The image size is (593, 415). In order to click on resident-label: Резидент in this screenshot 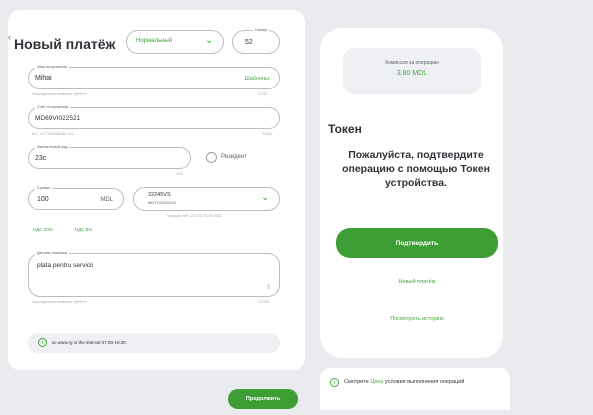, I will do `click(234, 157)`.